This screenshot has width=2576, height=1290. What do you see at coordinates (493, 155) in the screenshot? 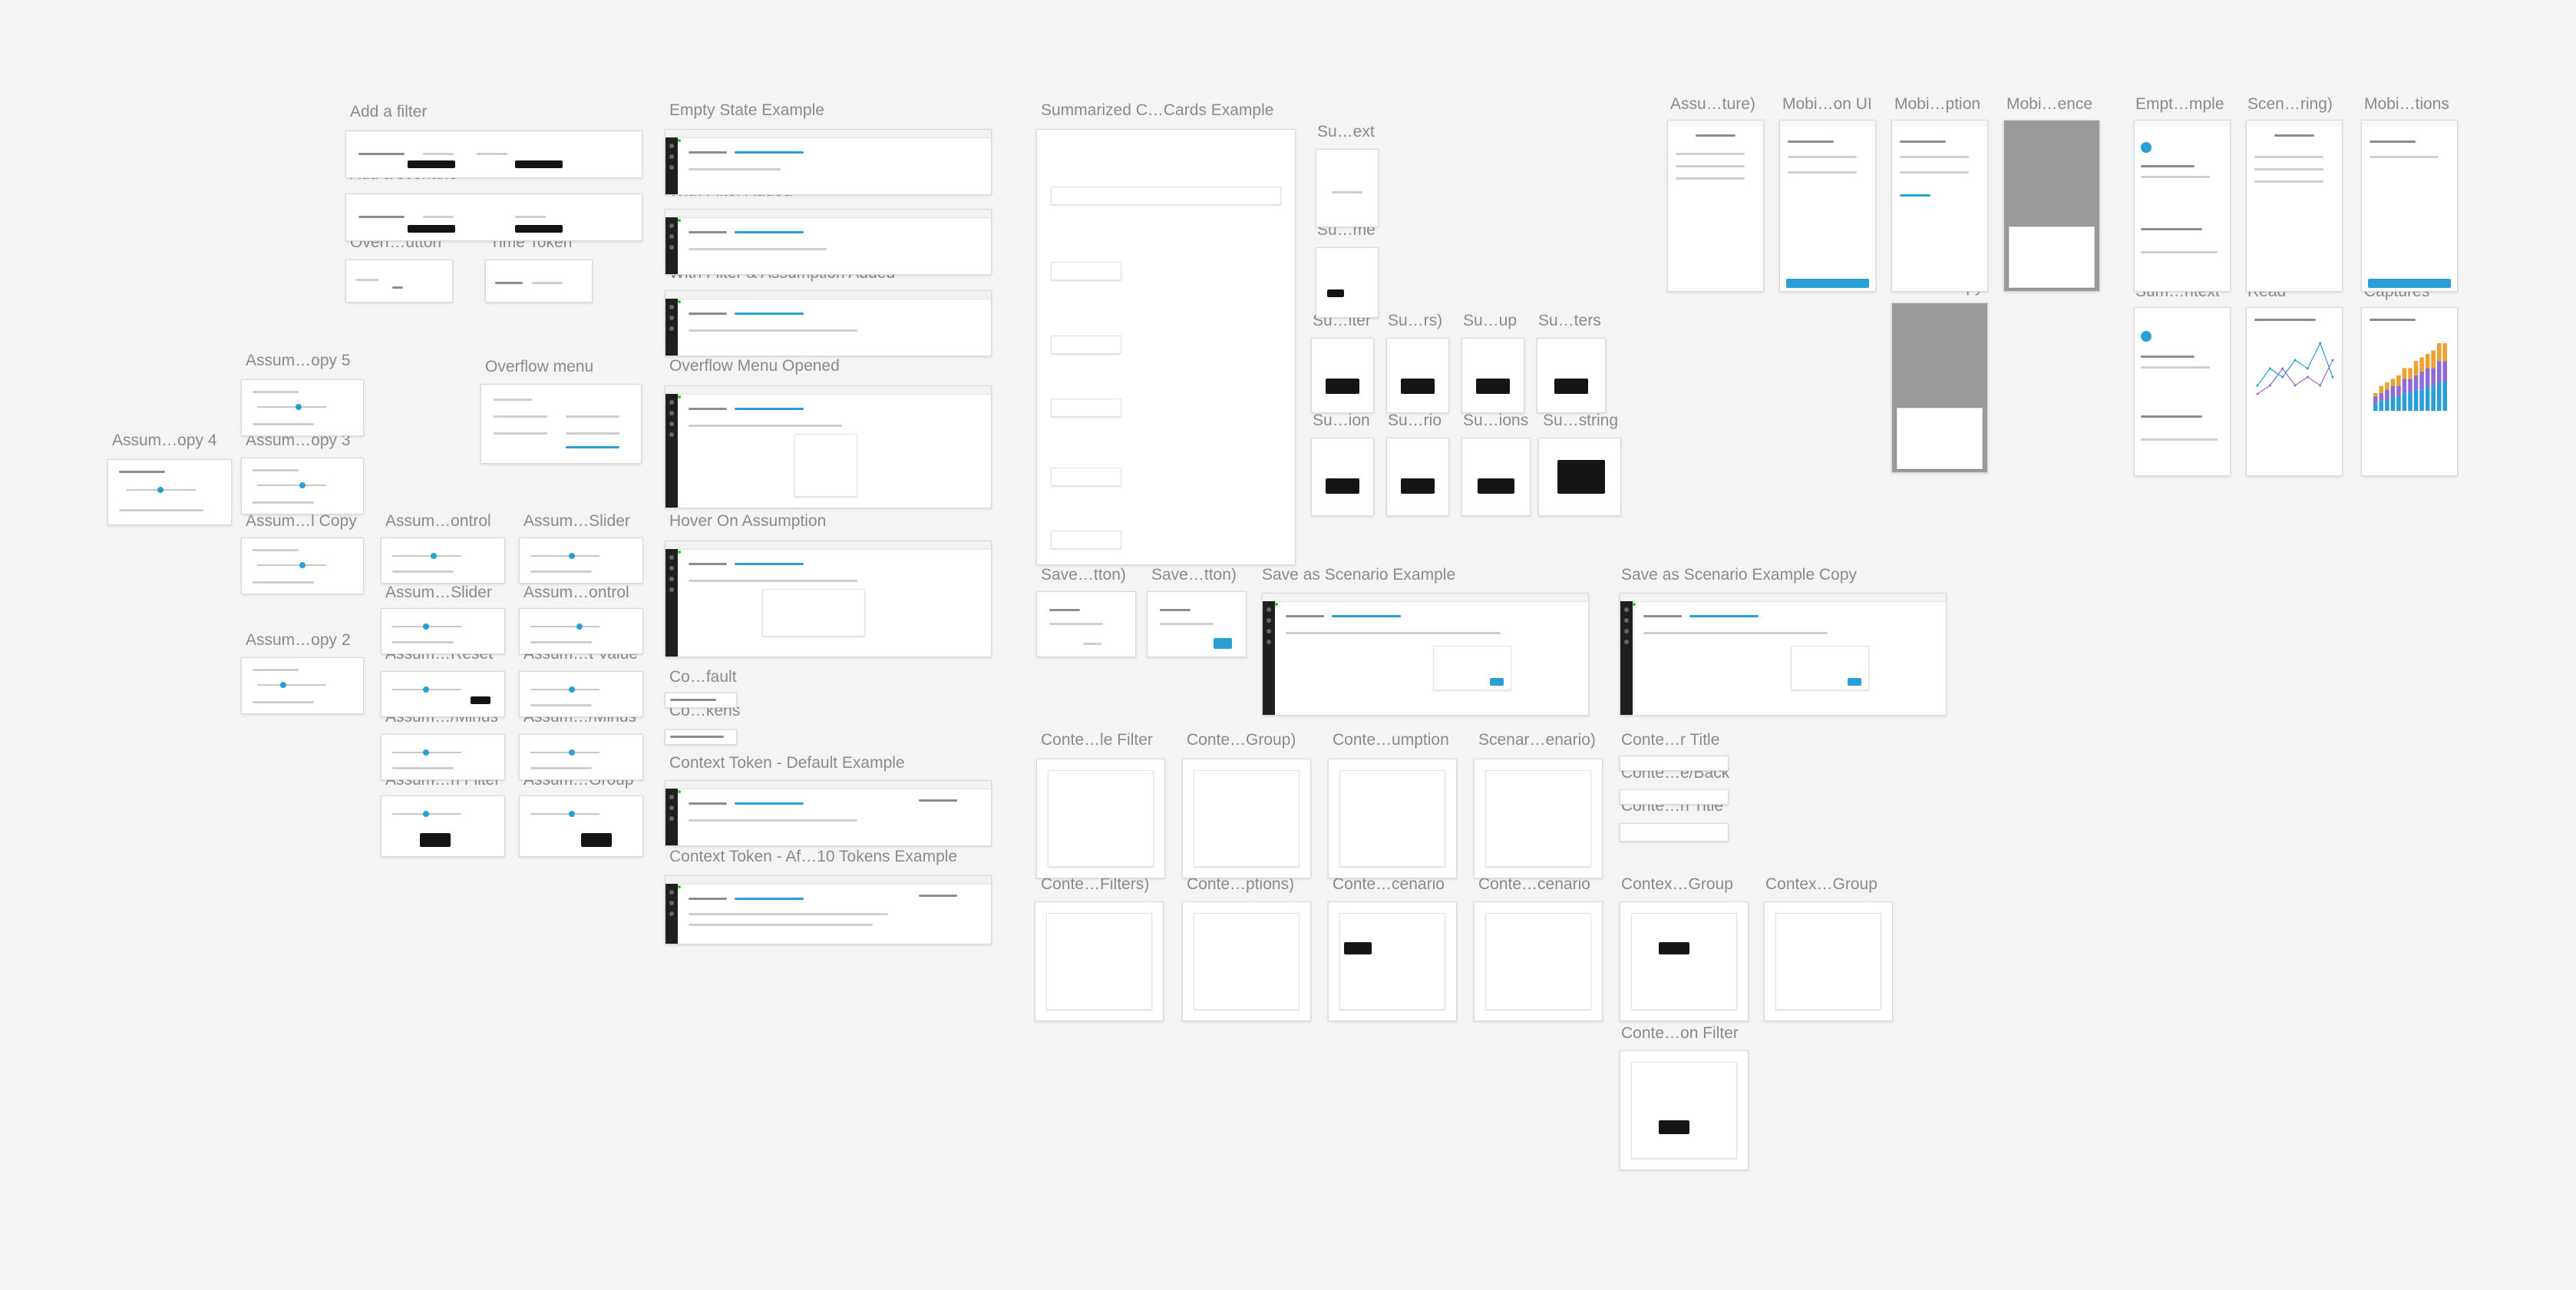
I see `add-filter-artboard` at bounding box center [493, 155].